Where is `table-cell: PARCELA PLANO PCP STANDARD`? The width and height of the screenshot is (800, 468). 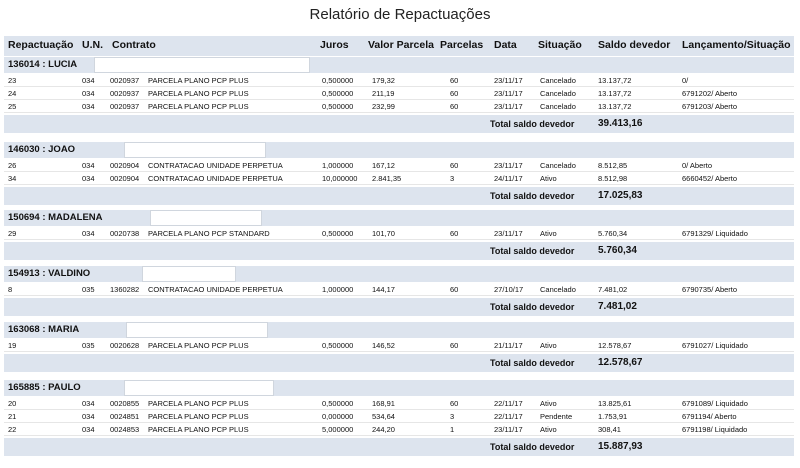 table-cell: PARCELA PLANO PCP STANDARD is located at coordinates (209, 233).